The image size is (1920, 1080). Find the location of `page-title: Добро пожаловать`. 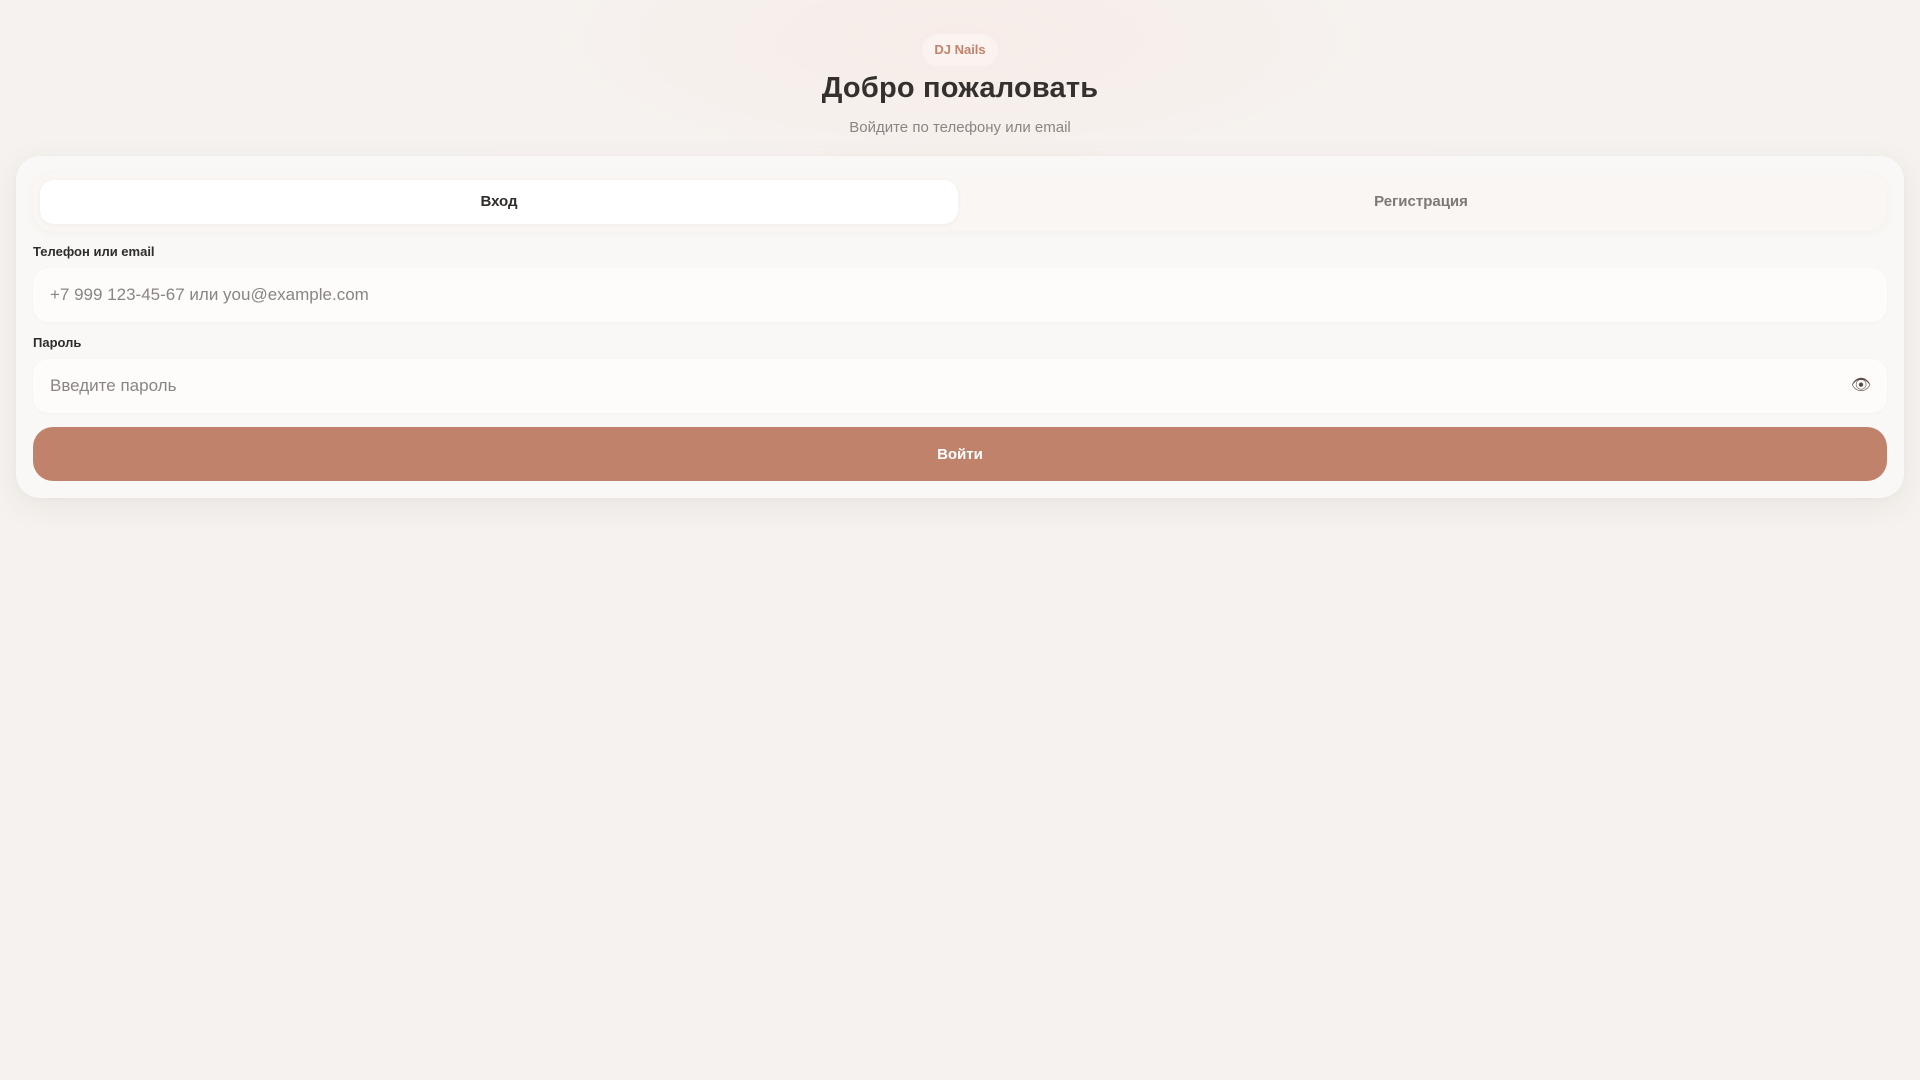

page-title: Добро пожаловать is located at coordinates (960, 88).